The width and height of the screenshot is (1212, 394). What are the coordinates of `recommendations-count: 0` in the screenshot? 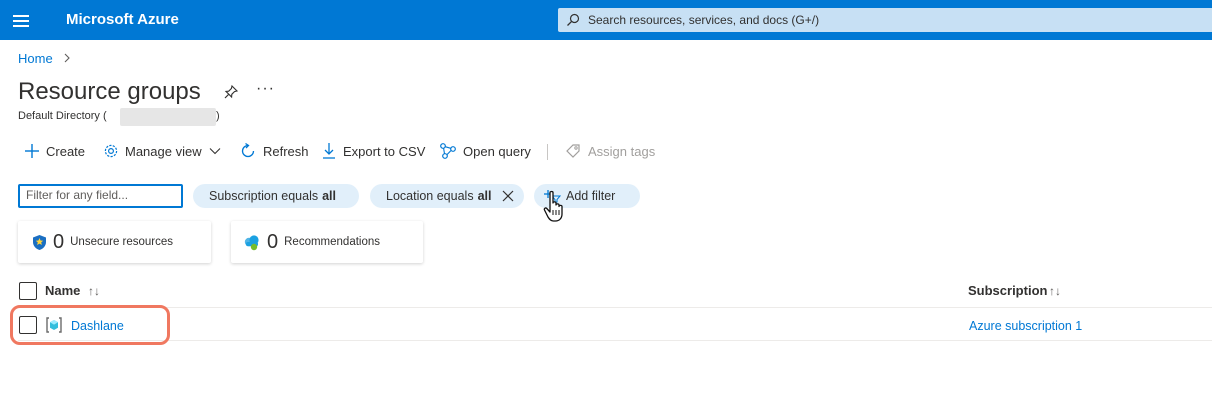 It's located at (273, 241).